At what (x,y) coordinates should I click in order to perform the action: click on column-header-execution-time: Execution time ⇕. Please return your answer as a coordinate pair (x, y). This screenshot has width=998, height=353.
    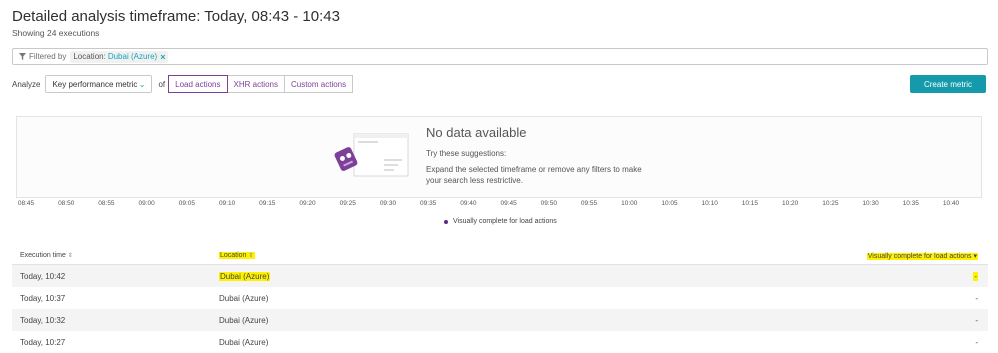
    Looking at the image, I should click on (46, 255).